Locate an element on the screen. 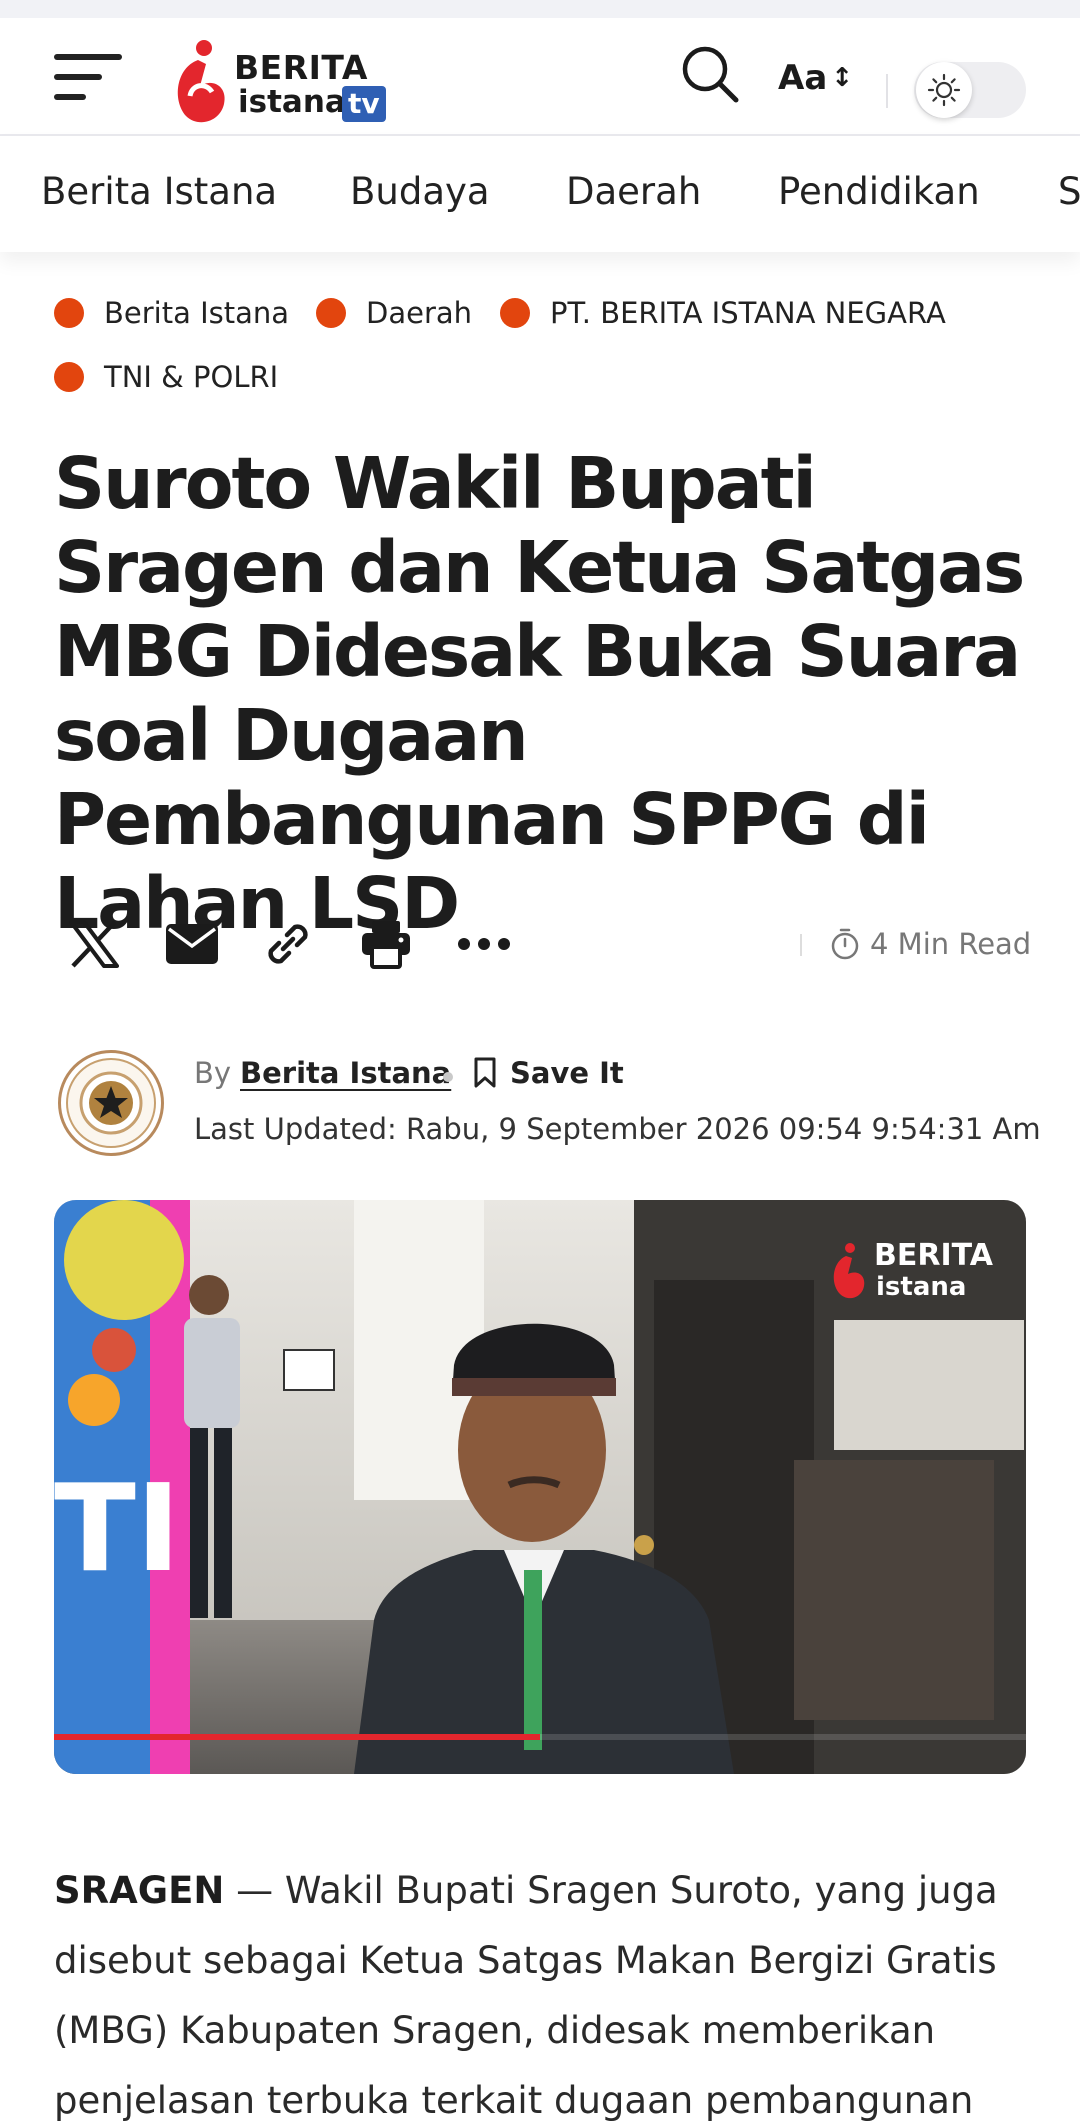 This screenshot has height=2124, width=1080. read-time: 4 Min Read is located at coordinates (930, 944).